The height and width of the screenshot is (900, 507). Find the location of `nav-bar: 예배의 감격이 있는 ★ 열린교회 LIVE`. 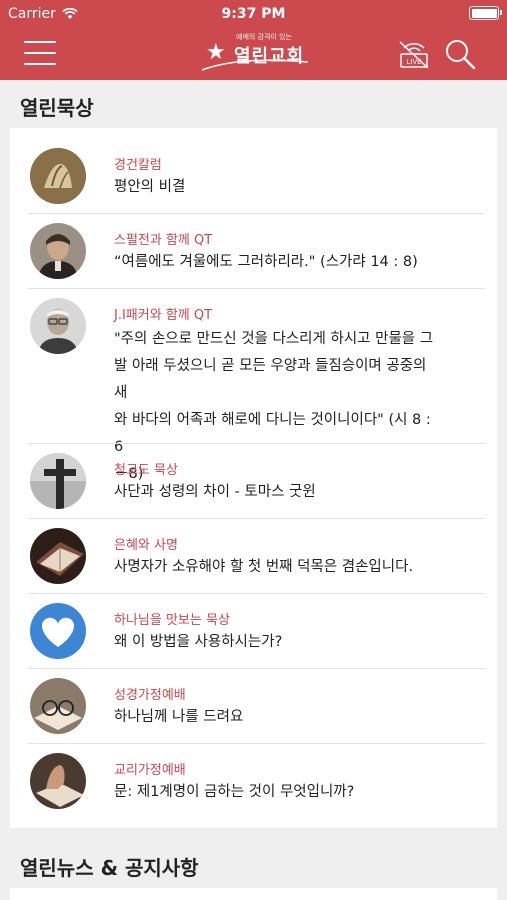

nav-bar: 예배의 감격이 있는 ★ 열린교회 LIVE is located at coordinates (253, 54).